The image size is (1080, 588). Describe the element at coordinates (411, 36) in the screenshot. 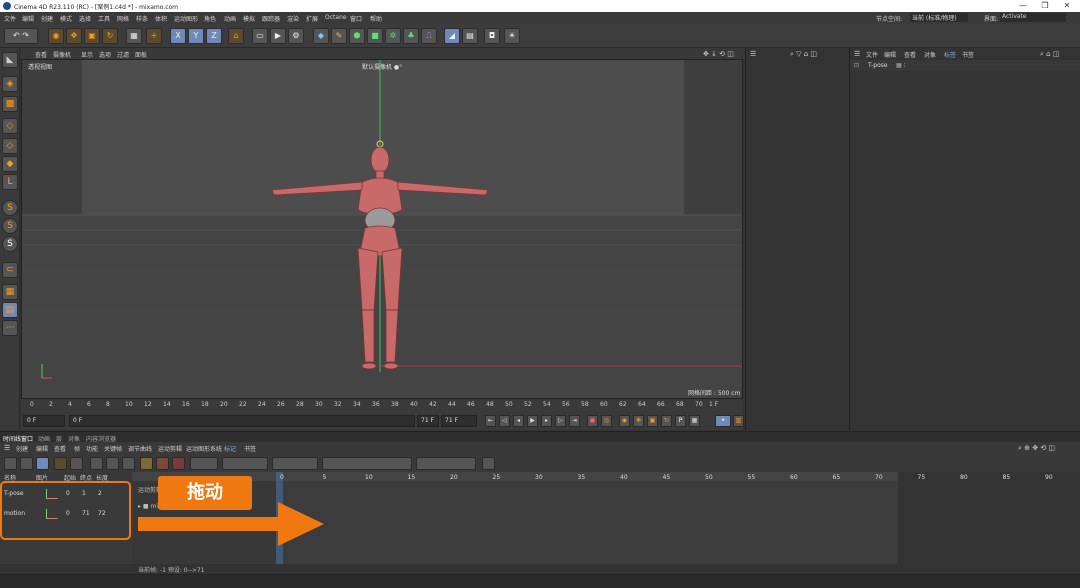

I see `boole-icon: ♣` at that location.